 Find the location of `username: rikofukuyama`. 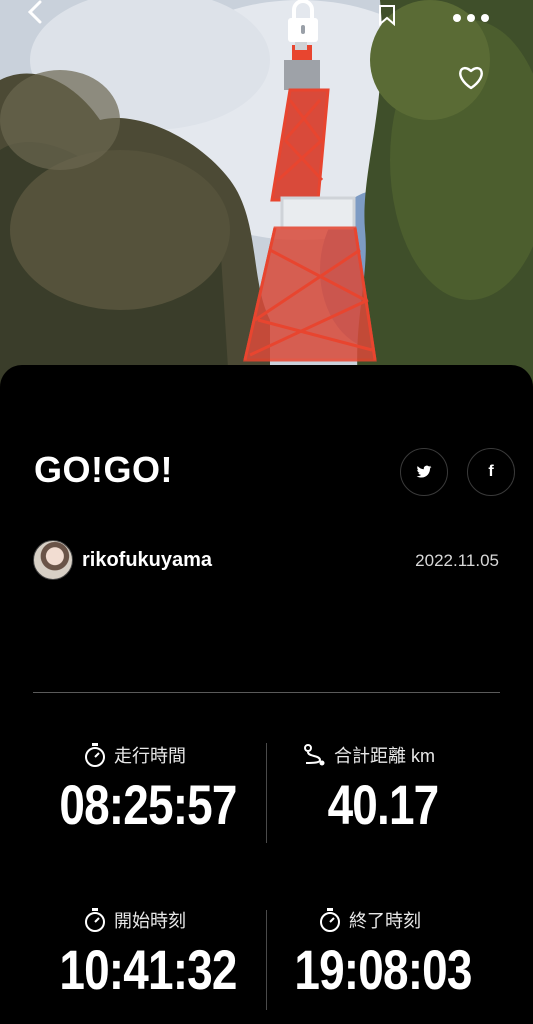

username: rikofukuyama is located at coordinates (147, 560).